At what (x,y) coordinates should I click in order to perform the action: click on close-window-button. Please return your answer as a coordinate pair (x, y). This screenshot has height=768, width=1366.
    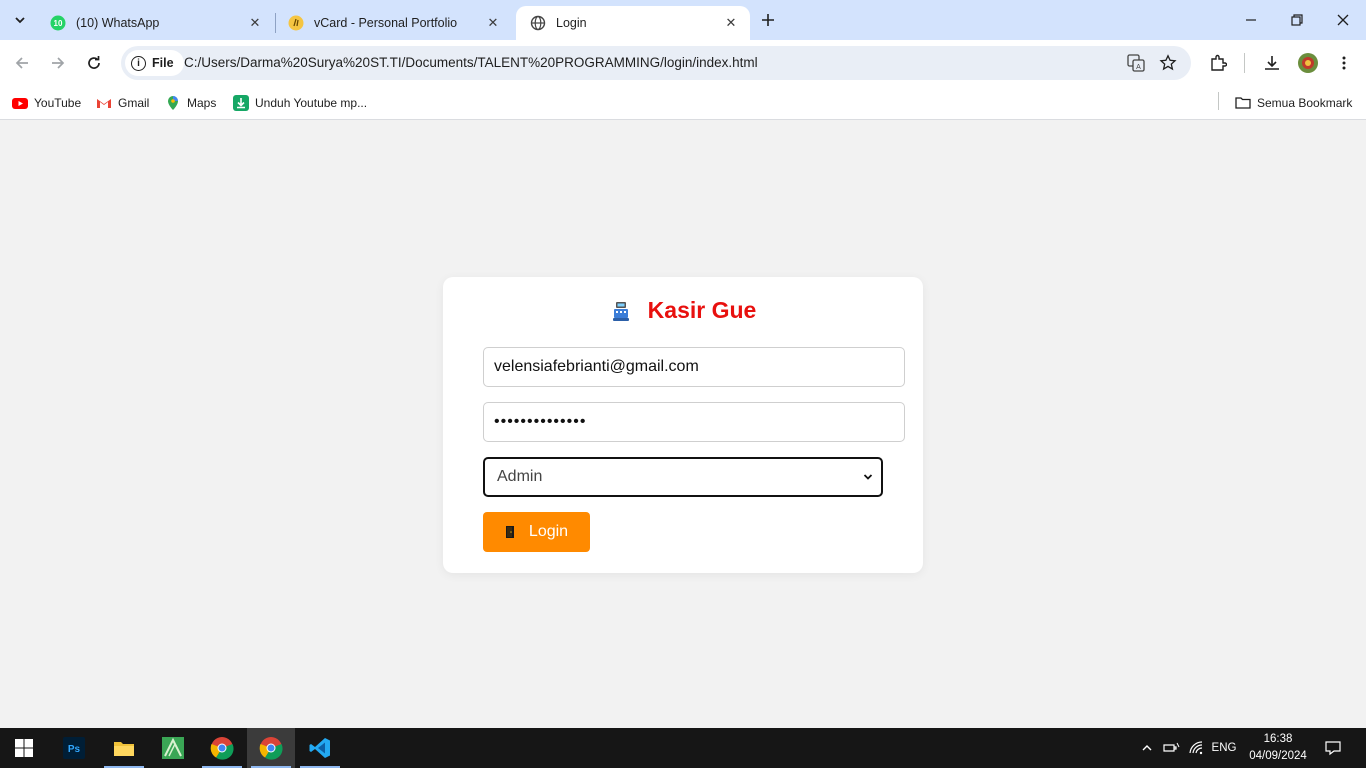
    Looking at the image, I should click on (1343, 20).